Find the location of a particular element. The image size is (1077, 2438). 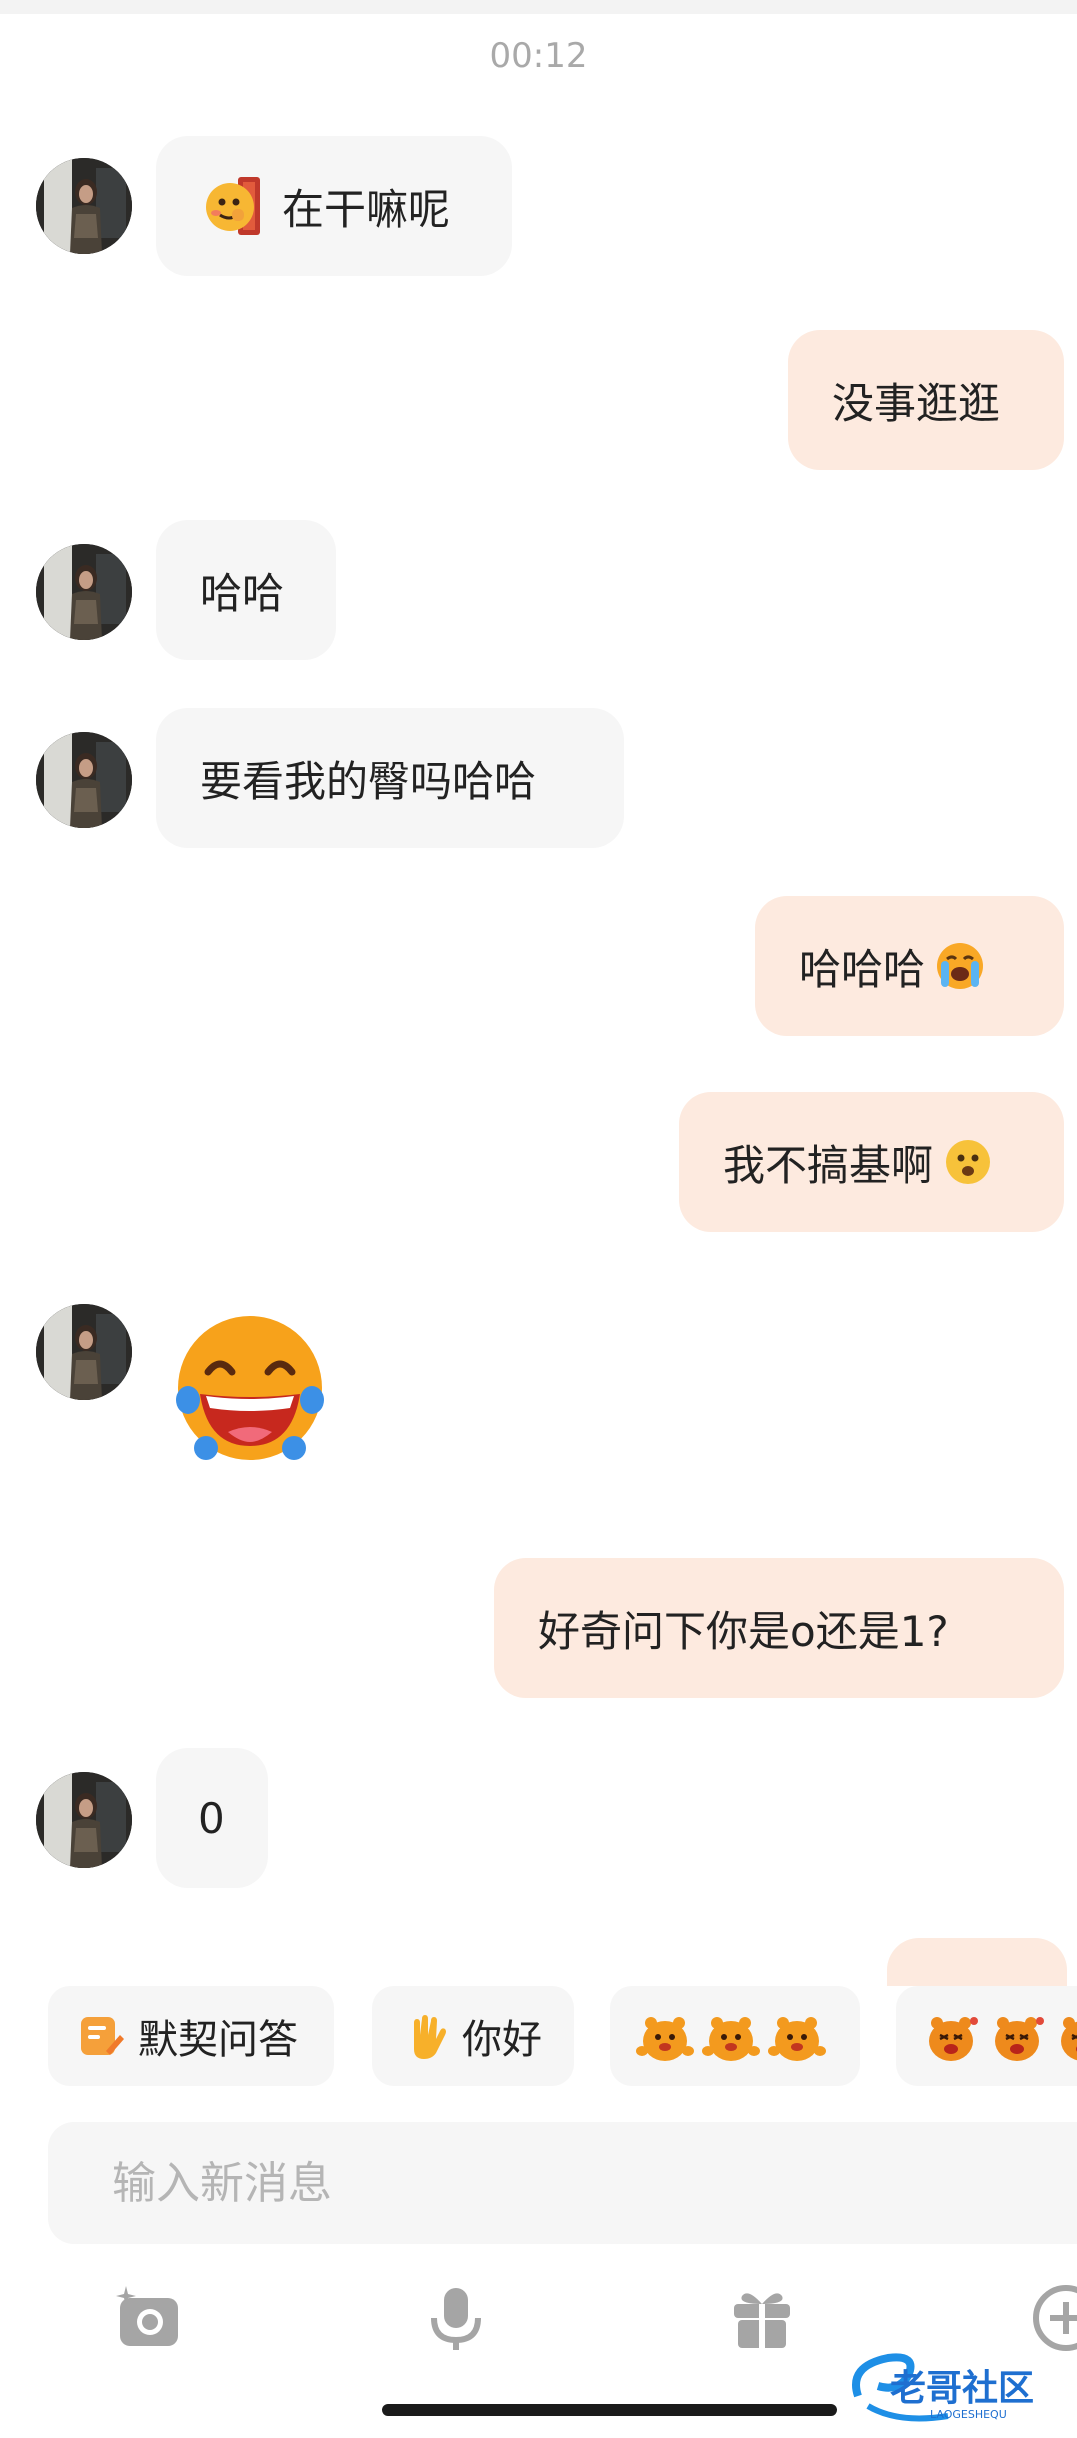

incoming-message-bubble: 哈哈 is located at coordinates (246, 590).